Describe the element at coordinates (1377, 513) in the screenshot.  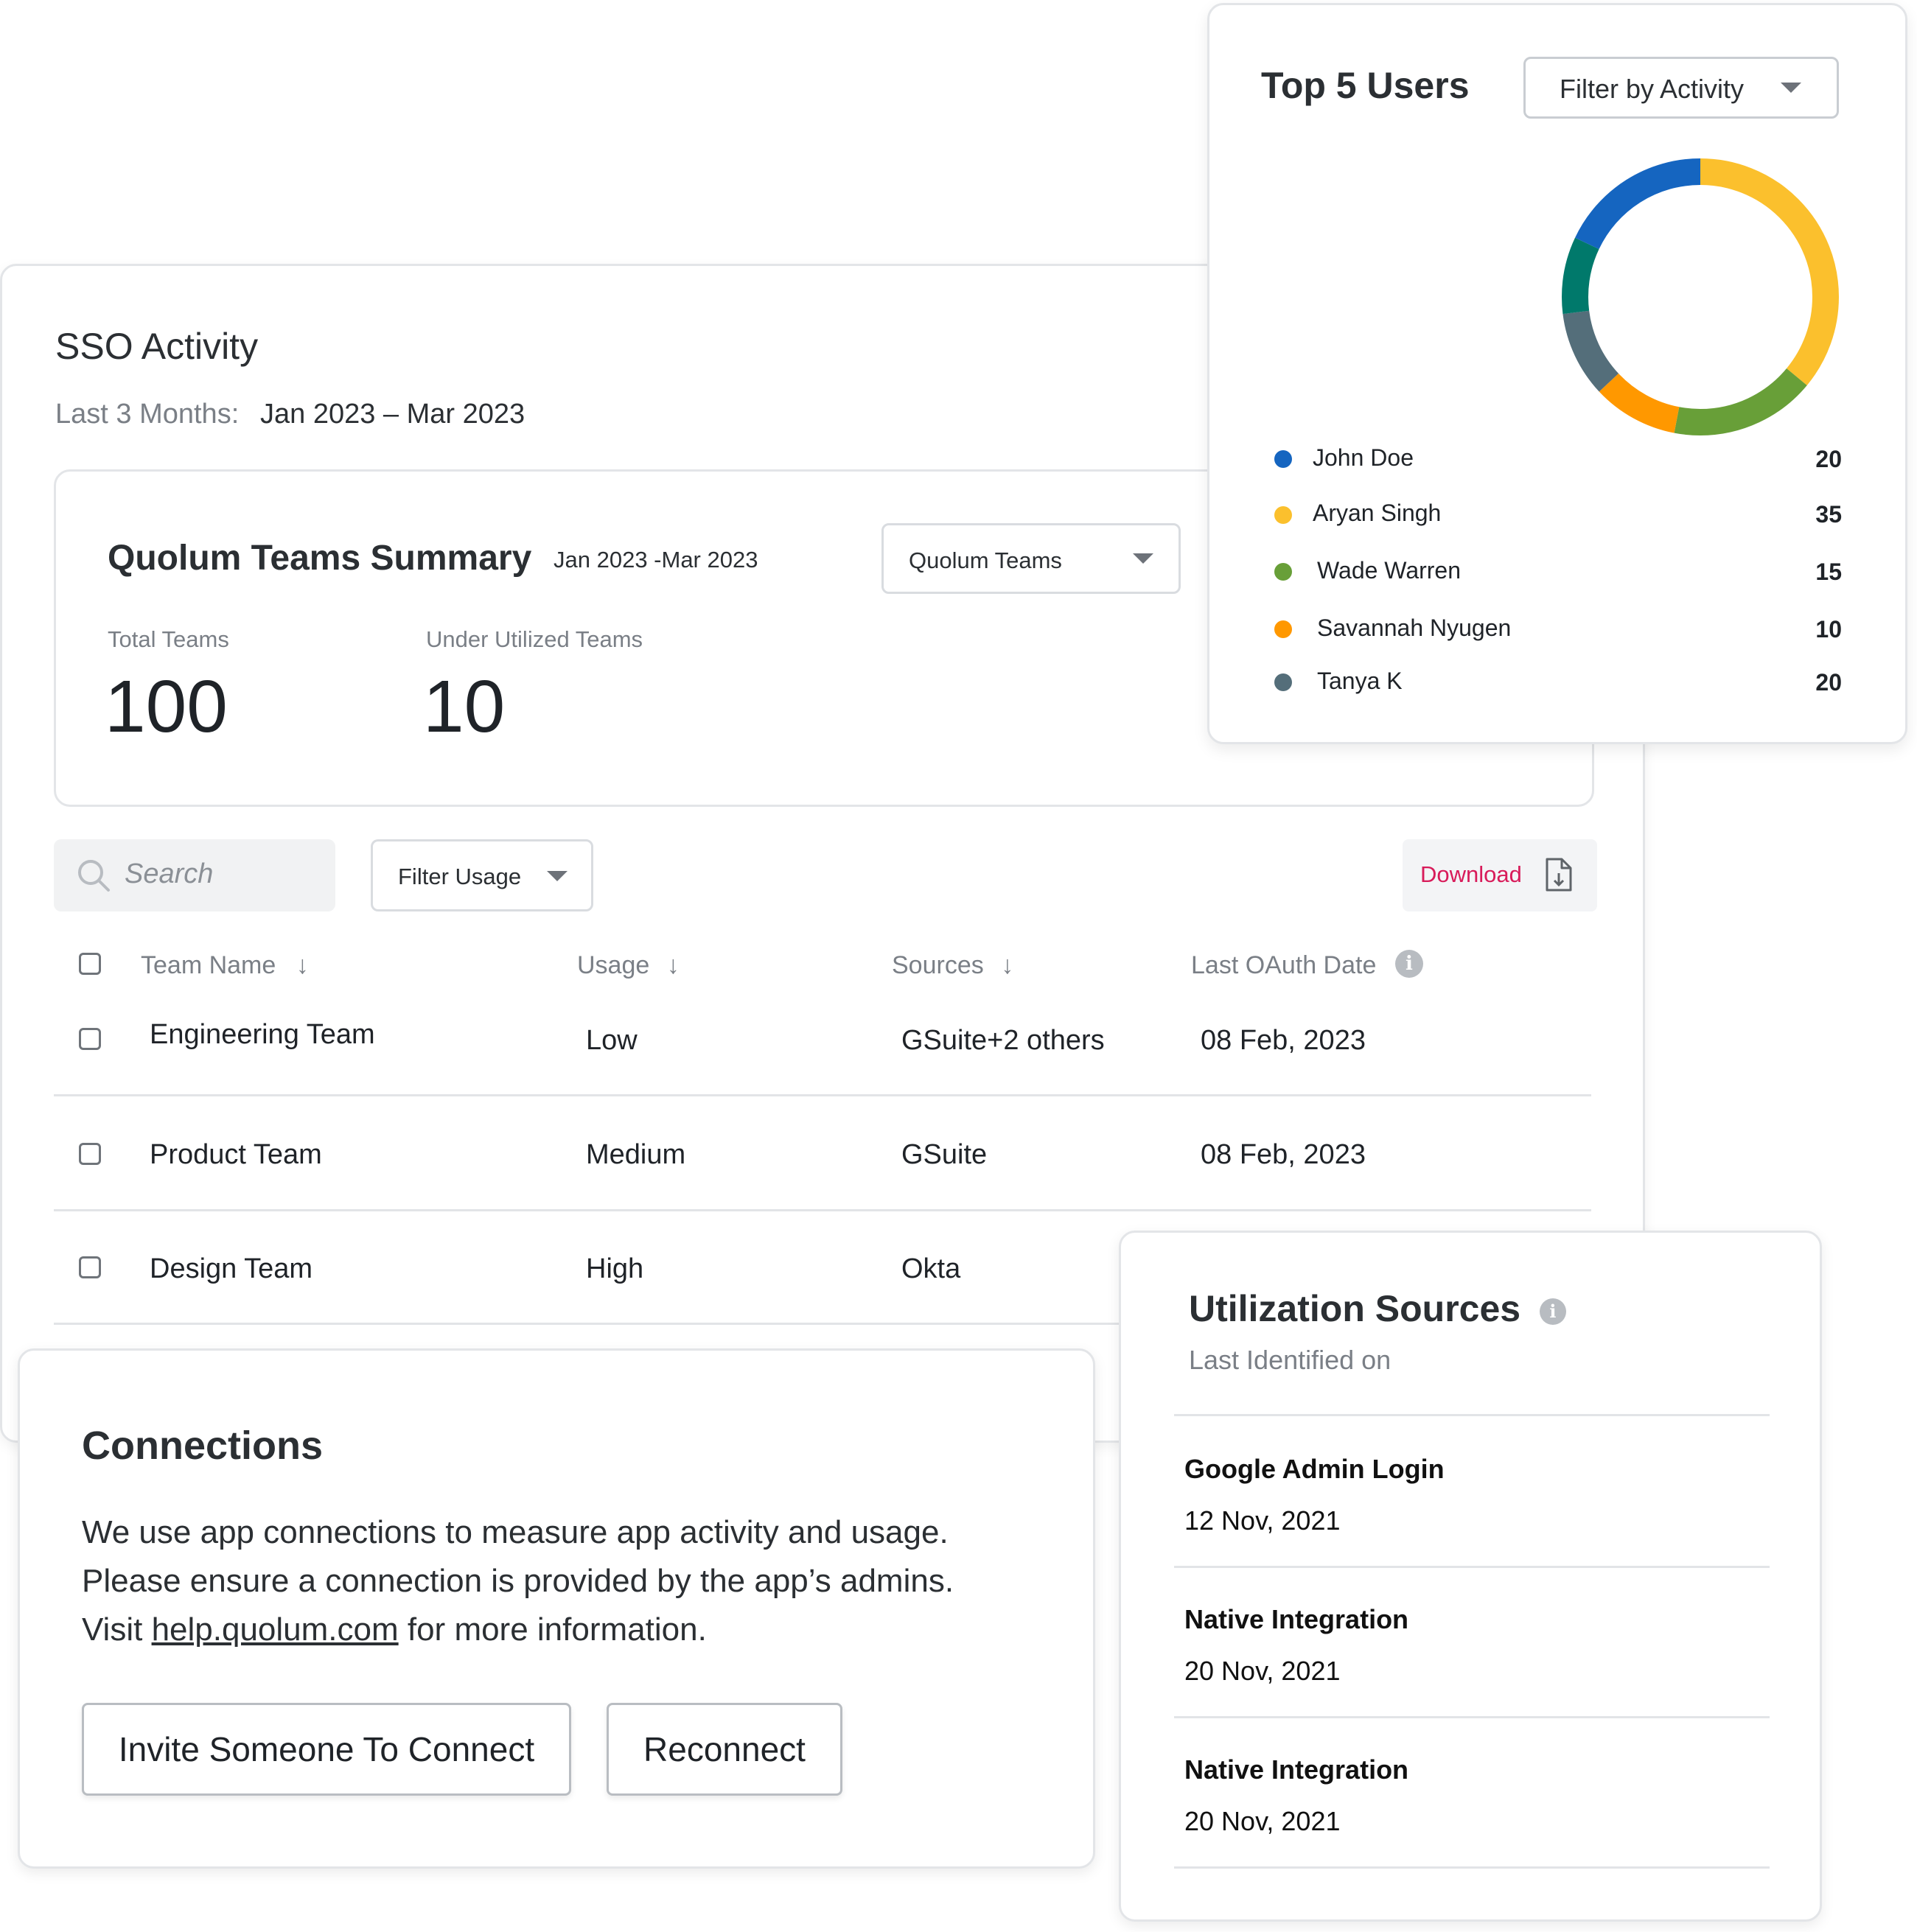
I see `legend-name: Aryan Singh` at that location.